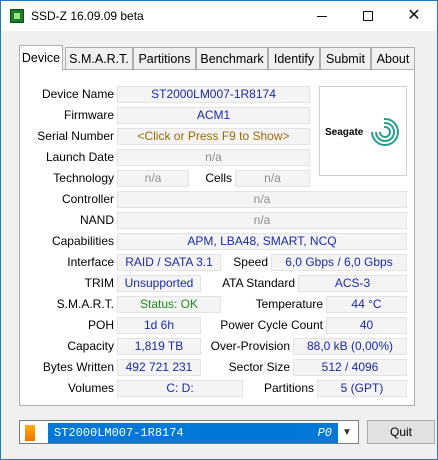 Image resolution: width=438 pixels, height=460 pixels. What do you see at coordinates (90, 388) in the screenshot?
I see `volumes-label: Volumes` at bounding box center [90, 388].